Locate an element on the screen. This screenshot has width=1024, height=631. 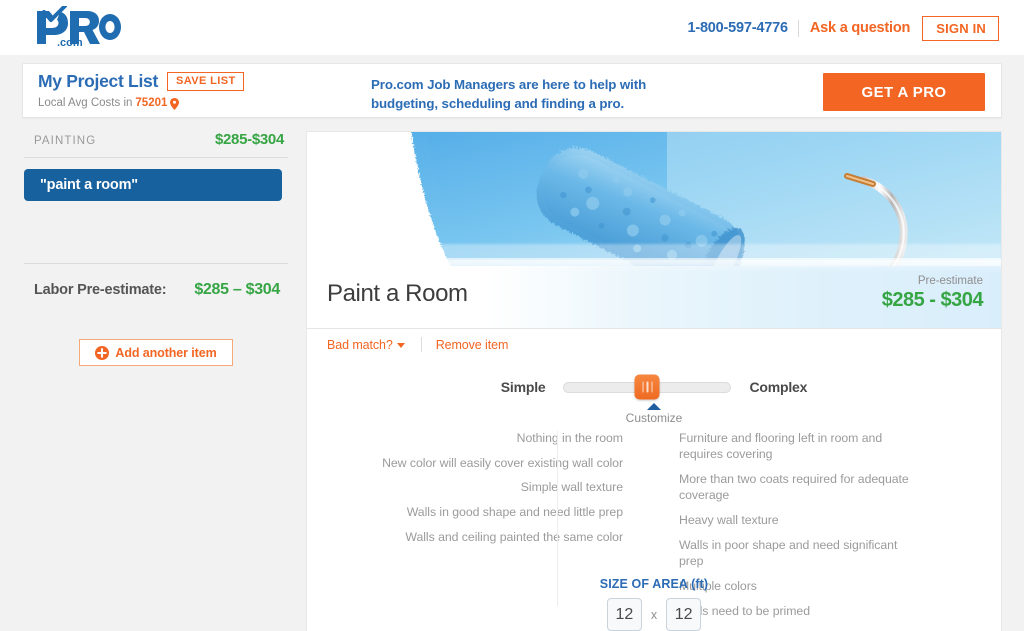
area-width-input is located at coordinates (624, 614).